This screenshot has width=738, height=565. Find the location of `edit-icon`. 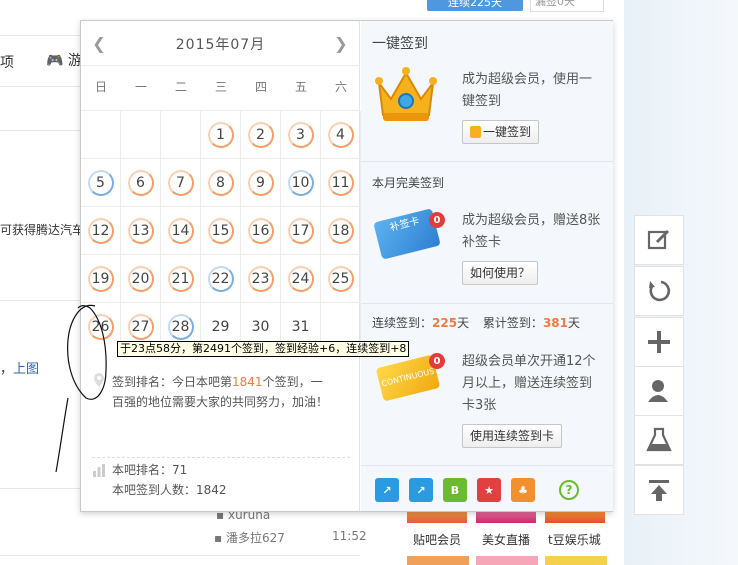

edit-icon is located at coordinates (658, 239).